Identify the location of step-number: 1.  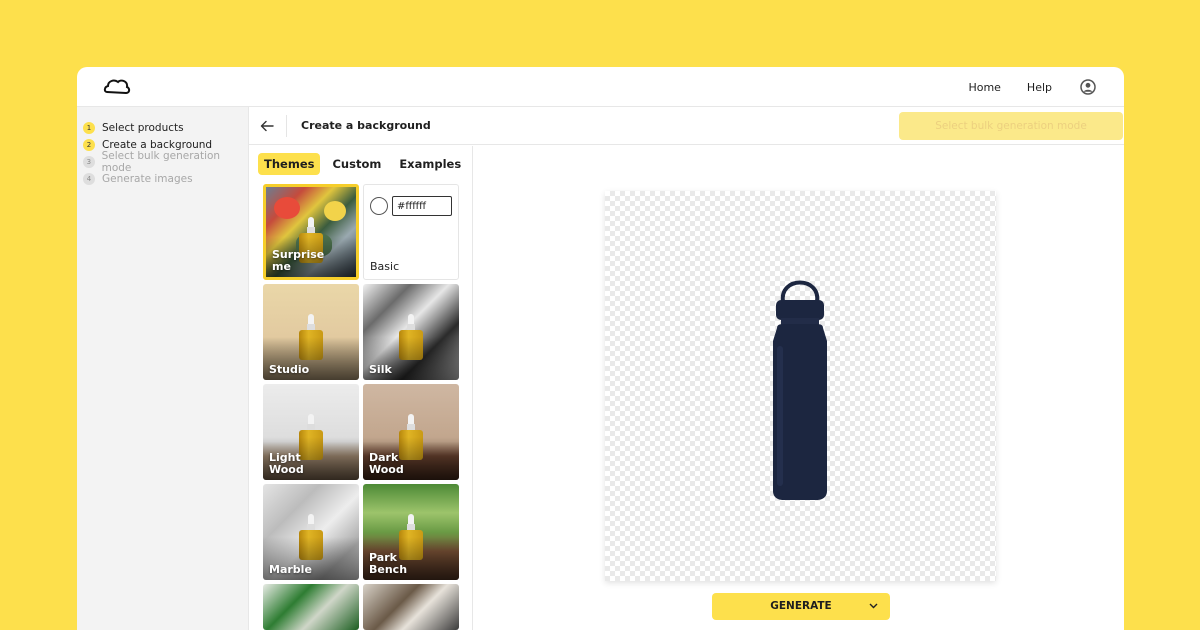
(89, 127).